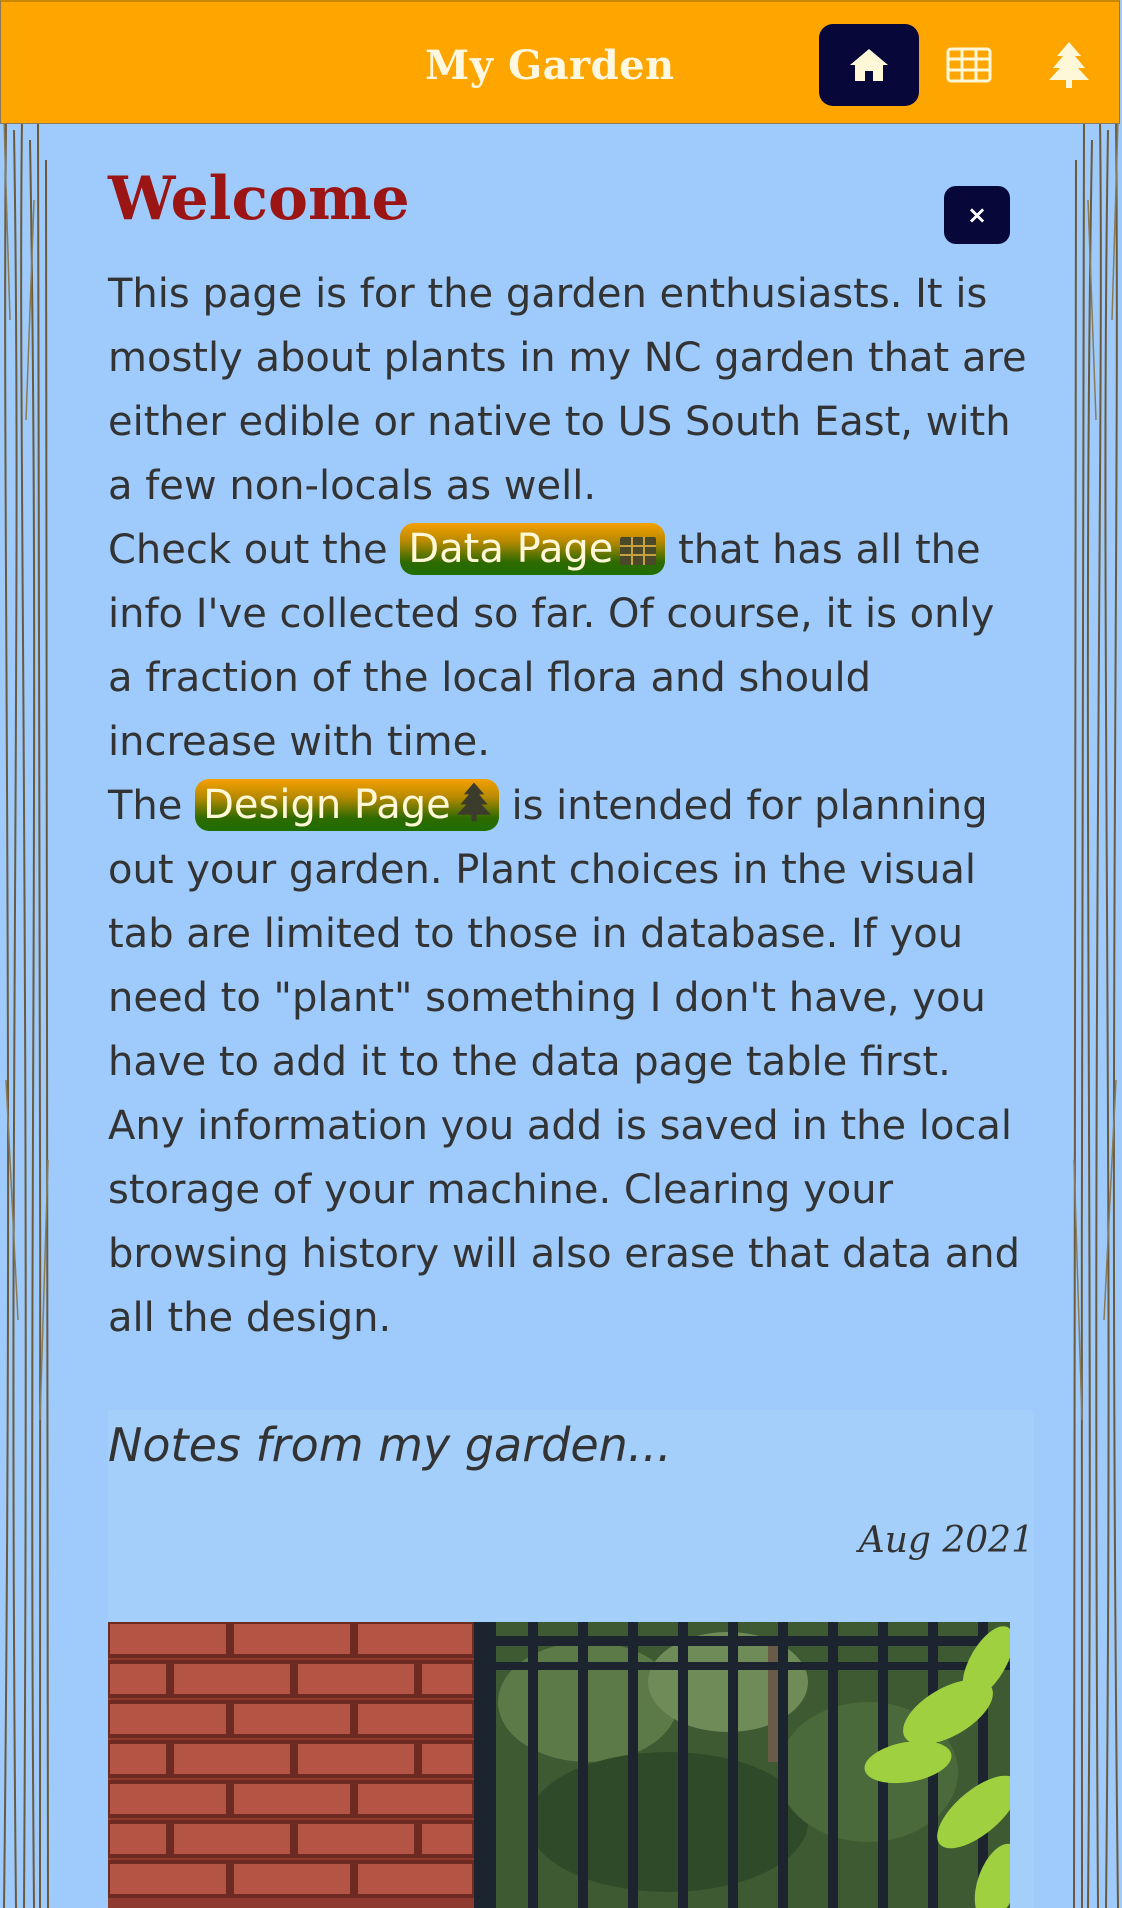 The image size is (1122, 1908). I want to click on top-navbar: My Garden, so click(560, 62).